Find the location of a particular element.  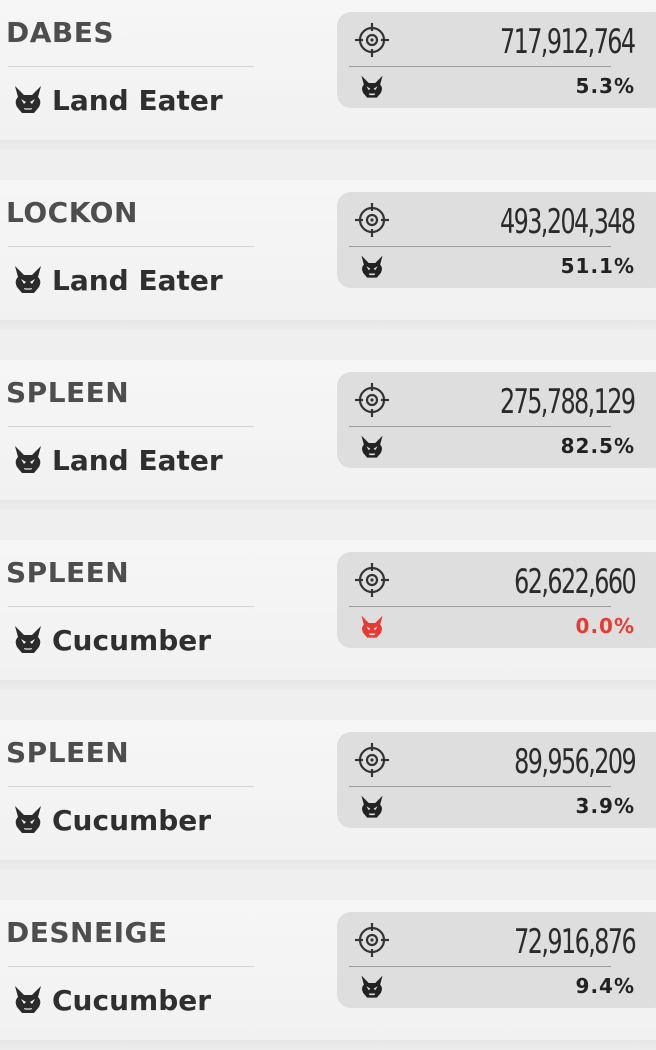

damage-value: 89,956,209 is located at coordinates (575, 762).